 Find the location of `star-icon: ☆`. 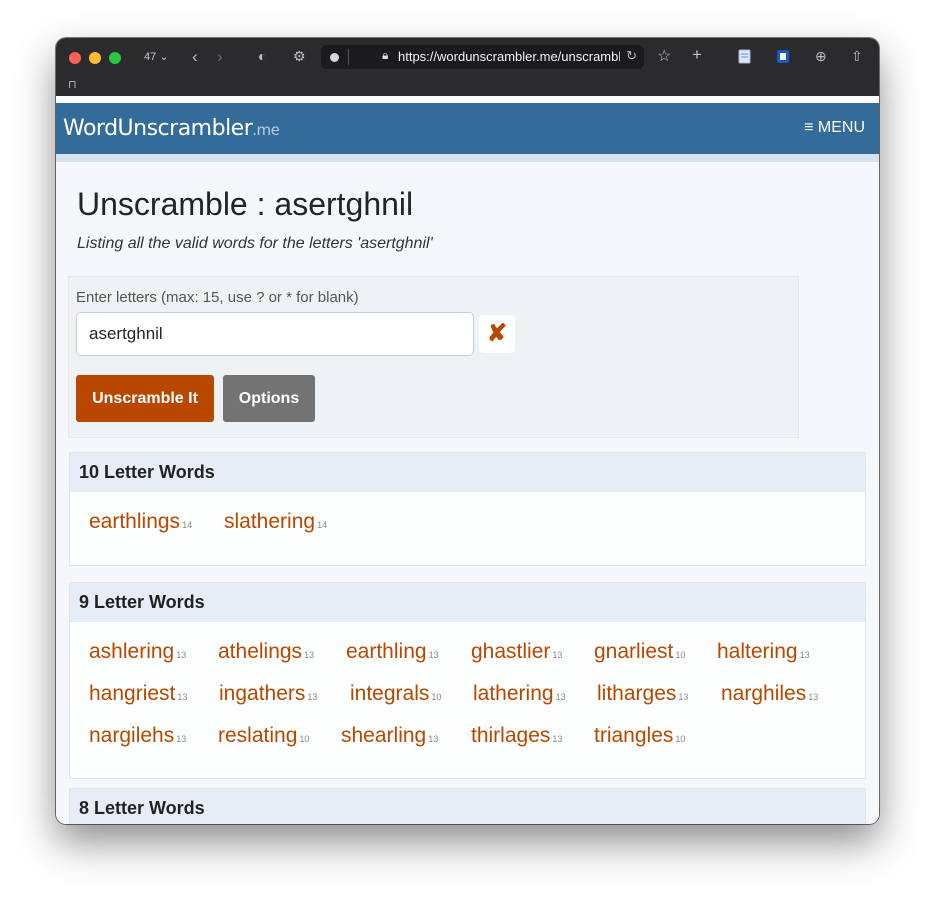

star-icon: ☆ is located at coordinates (664, 56).